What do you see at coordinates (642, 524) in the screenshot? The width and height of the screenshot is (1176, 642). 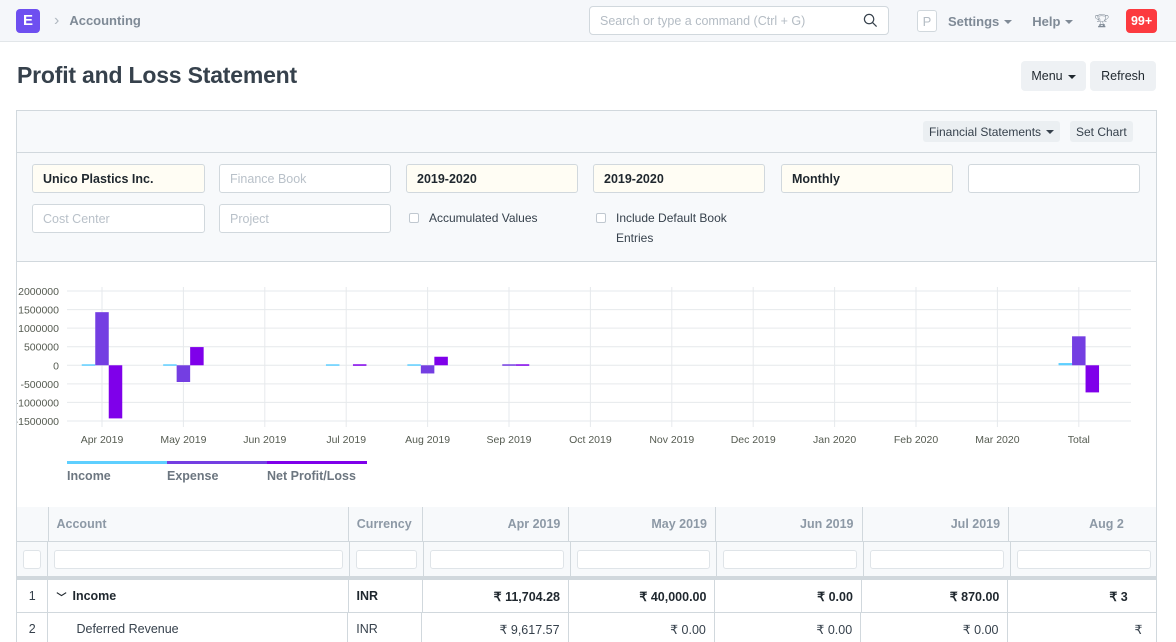 I see `header-may-2019: May 2019` at bounding box center [642, 524].